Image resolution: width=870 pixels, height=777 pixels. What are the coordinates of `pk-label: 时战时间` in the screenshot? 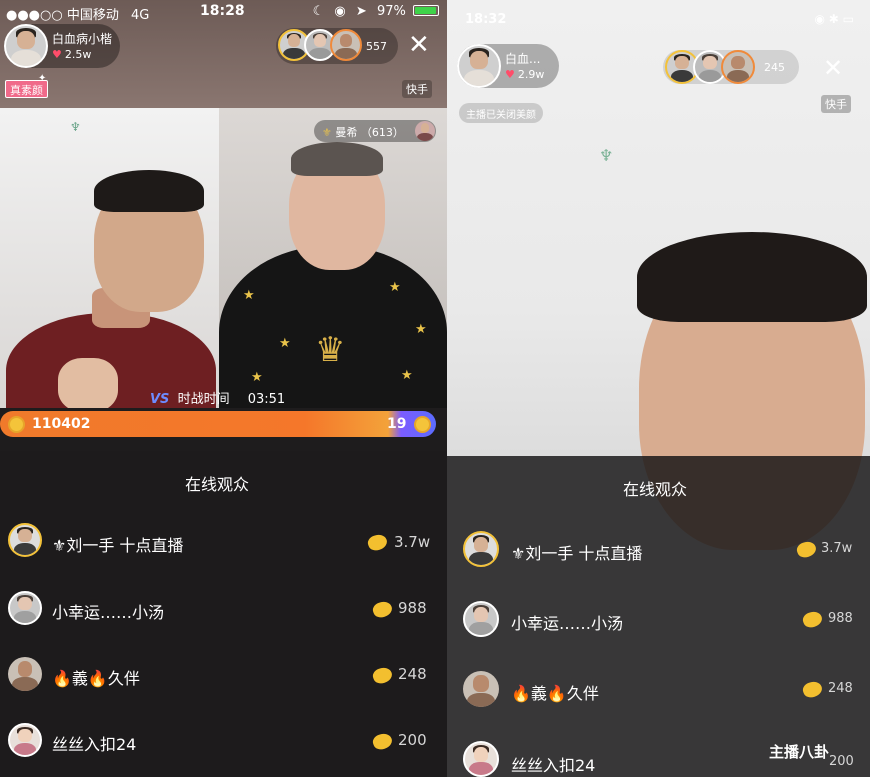 It's located at (203, 399).